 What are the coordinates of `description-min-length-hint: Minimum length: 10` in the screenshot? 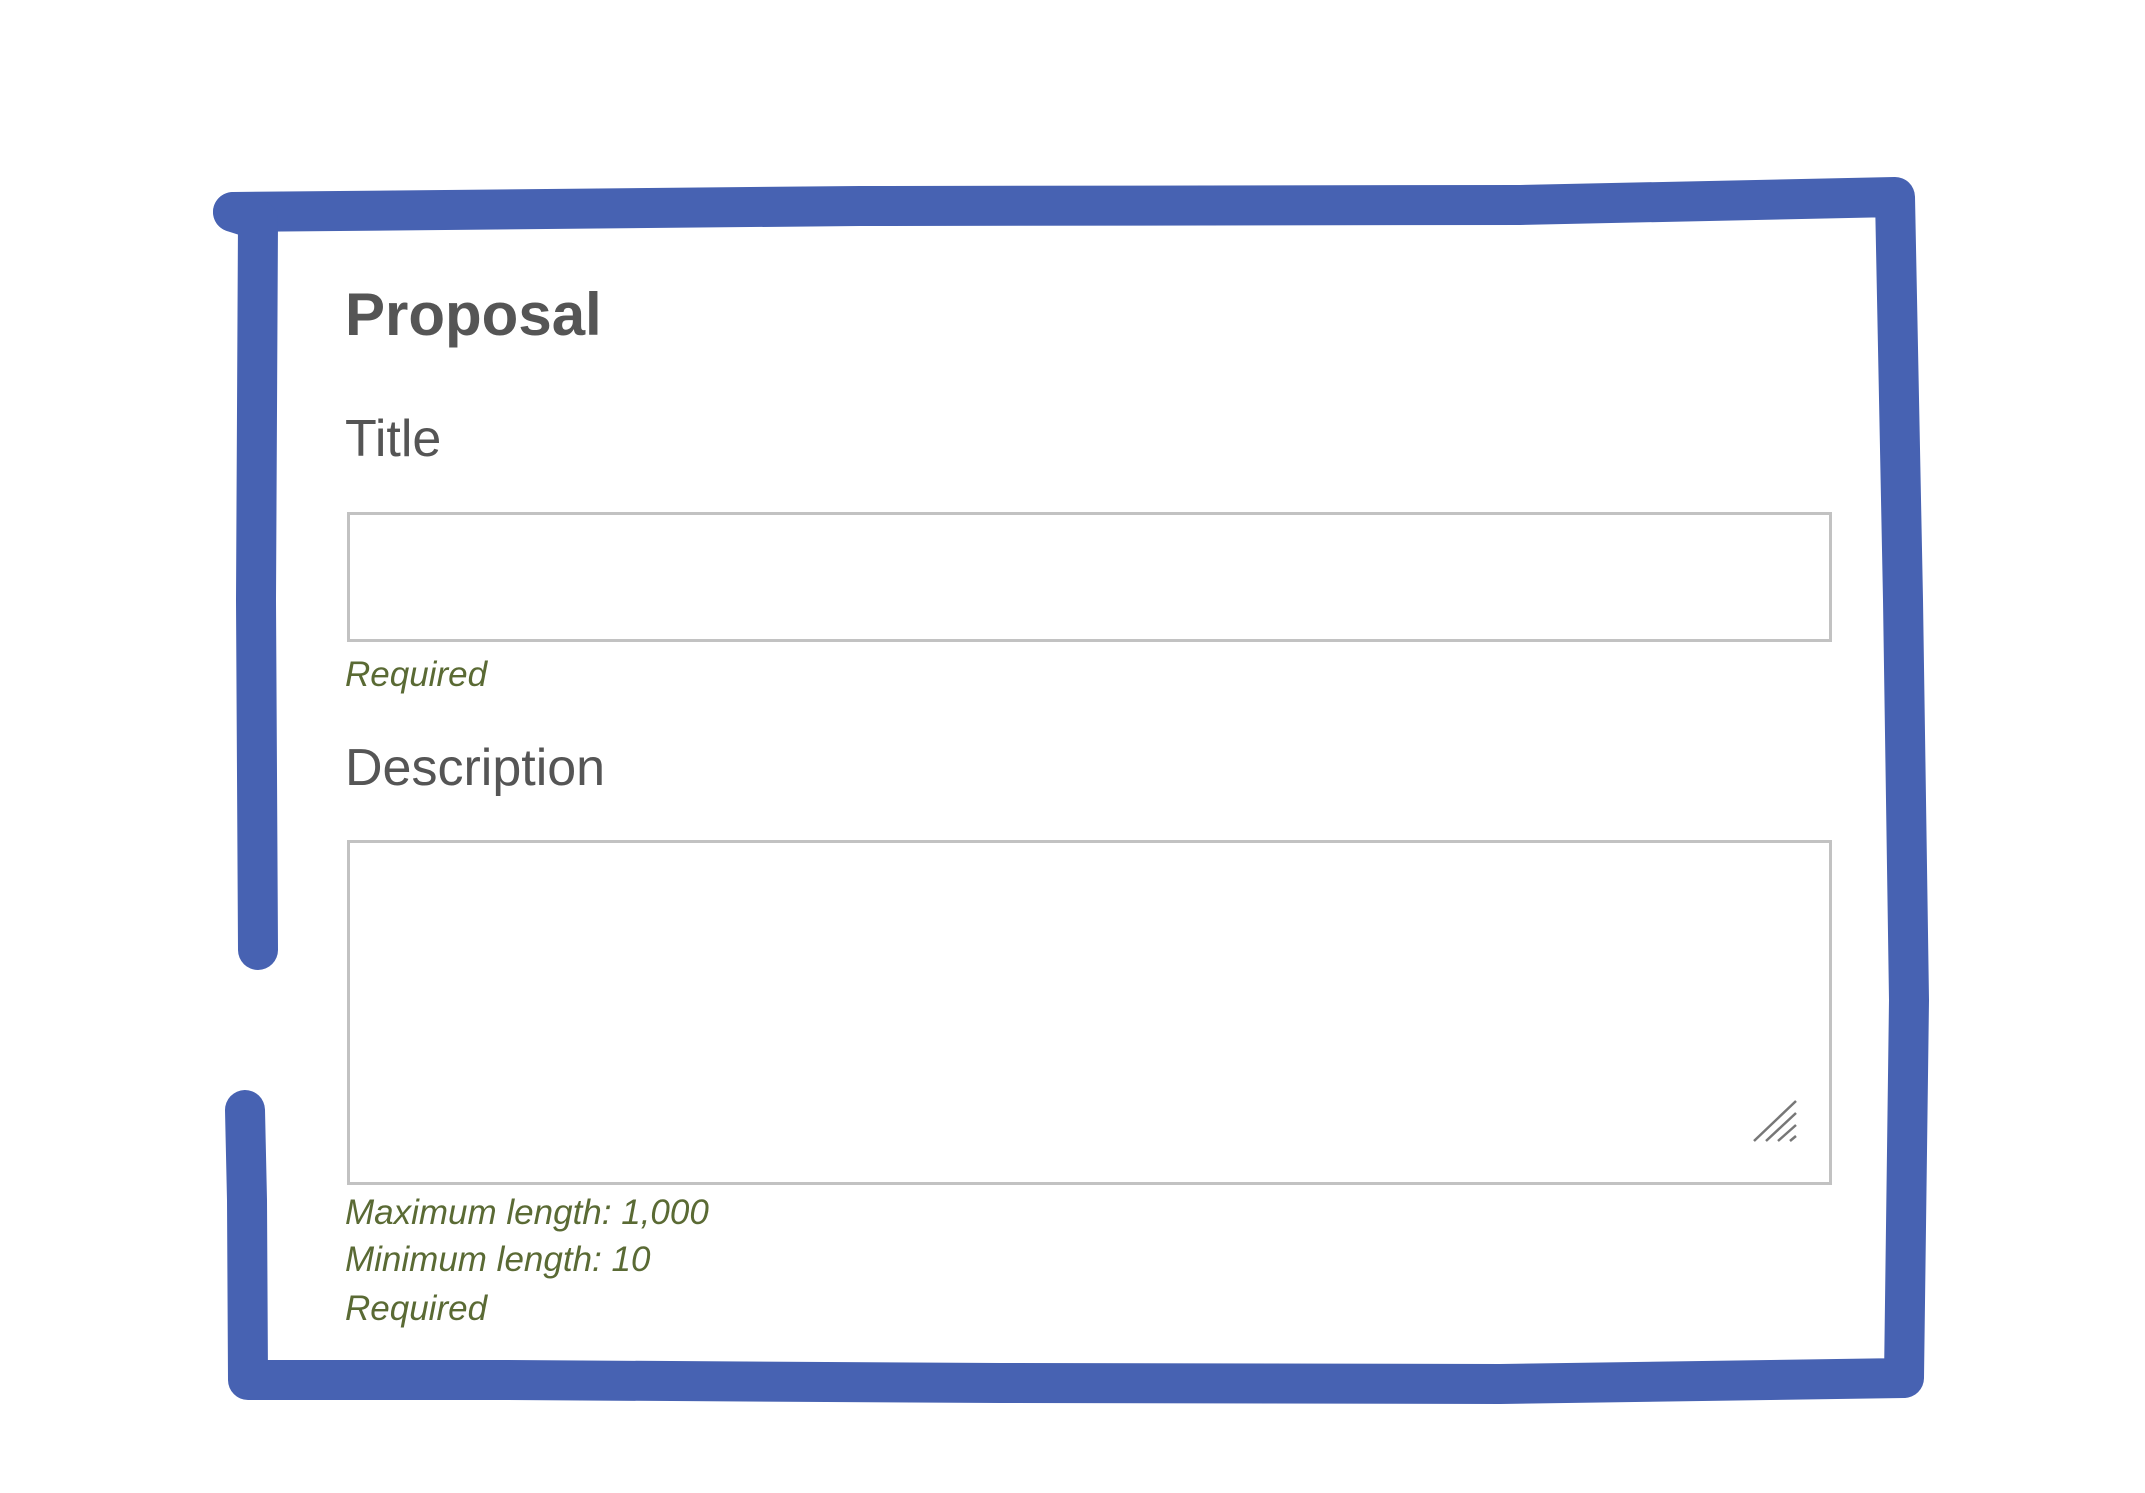 It's located at (498, 1259).